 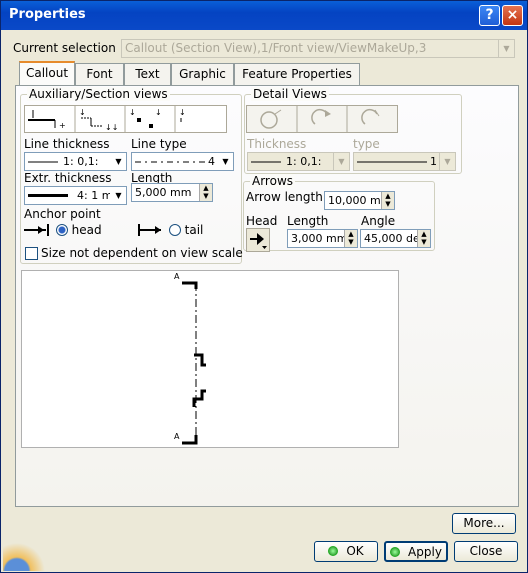 I want to click on anchor-head-option: head, so click(x=63, y=230).